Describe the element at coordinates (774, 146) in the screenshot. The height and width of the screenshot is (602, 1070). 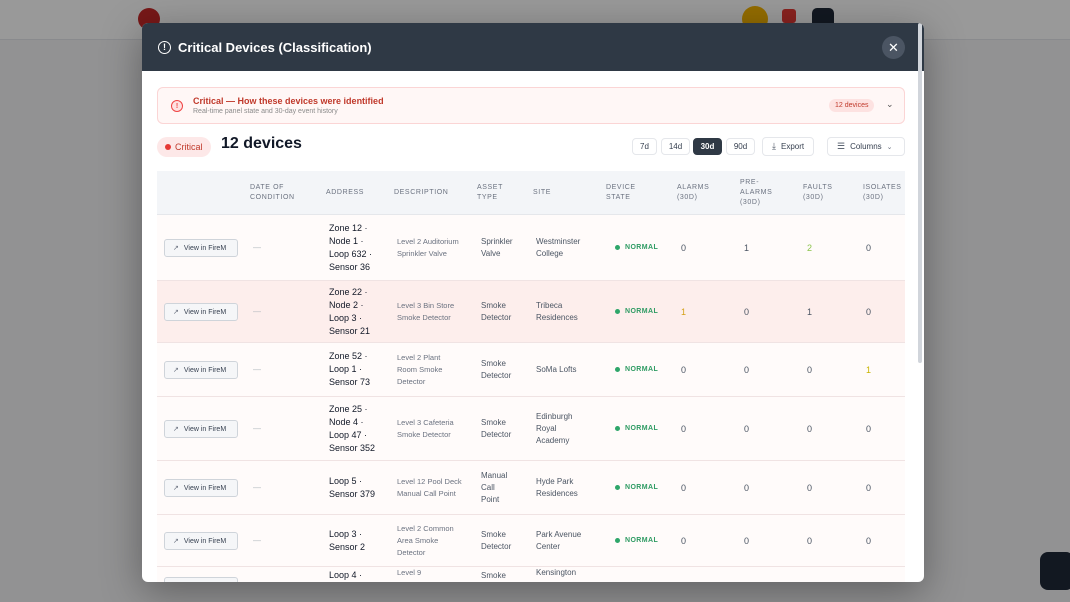
I see `download-icon: ⤓` at that location.